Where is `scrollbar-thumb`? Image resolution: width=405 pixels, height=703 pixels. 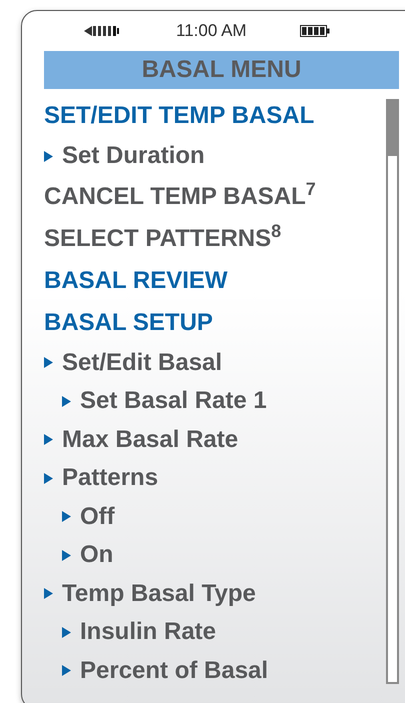 scrollbar-thumb is located at coordinates (392, 128).